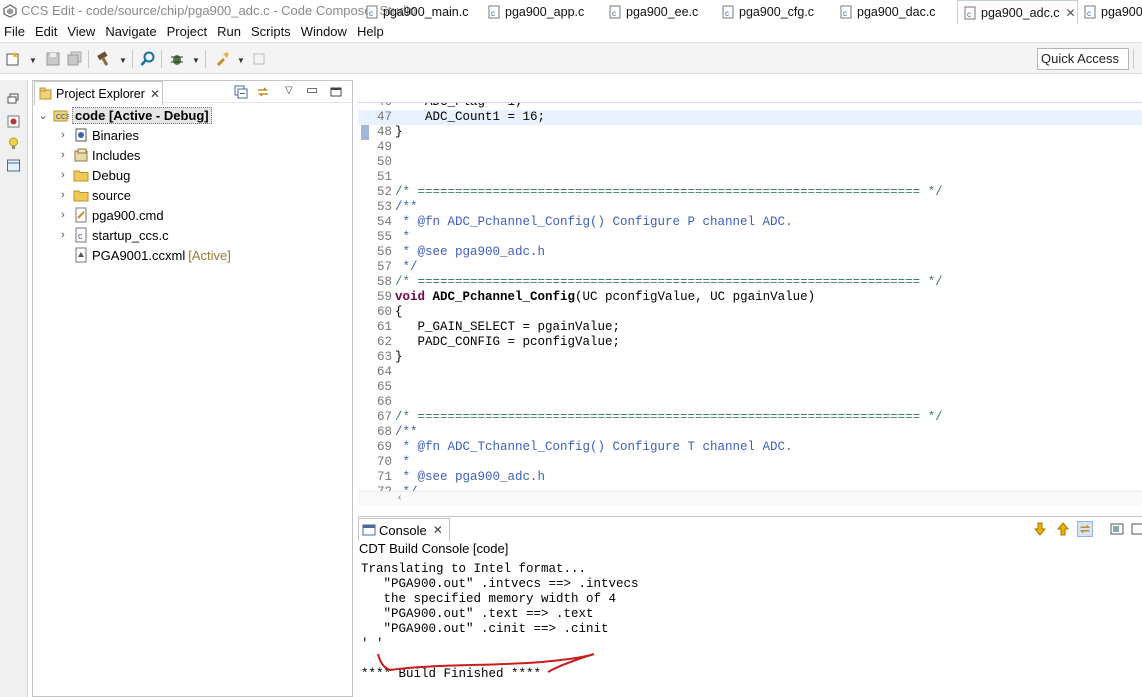  What do you see at coordinates (336, 92) in the screenshot?
I see `maximize-icon` at bounding box center [336, 92].